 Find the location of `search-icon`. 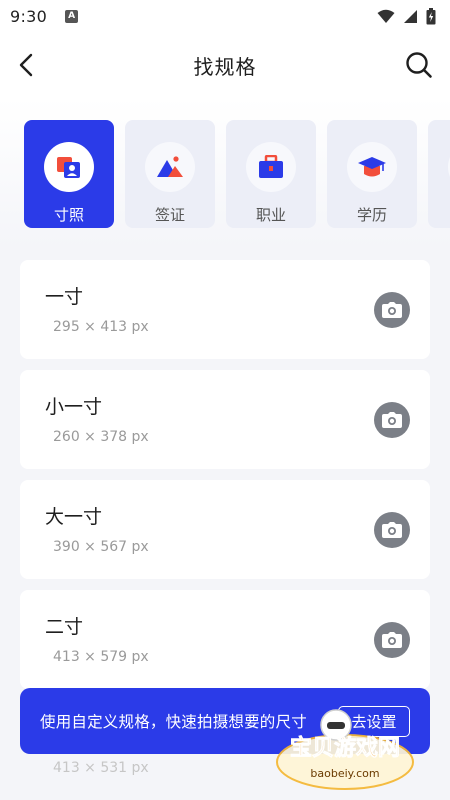

search-icon is located at coordinates (419, 65).